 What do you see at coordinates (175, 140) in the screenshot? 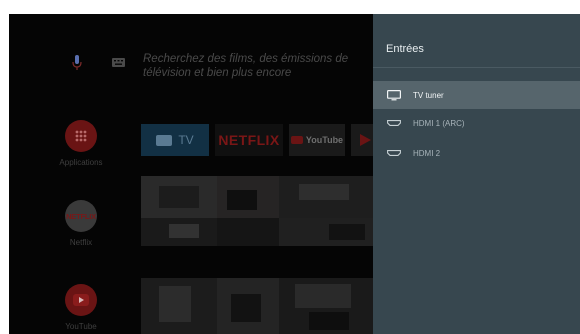
I see `channel-tile-tv: TV` at bounding box center [175, 140].